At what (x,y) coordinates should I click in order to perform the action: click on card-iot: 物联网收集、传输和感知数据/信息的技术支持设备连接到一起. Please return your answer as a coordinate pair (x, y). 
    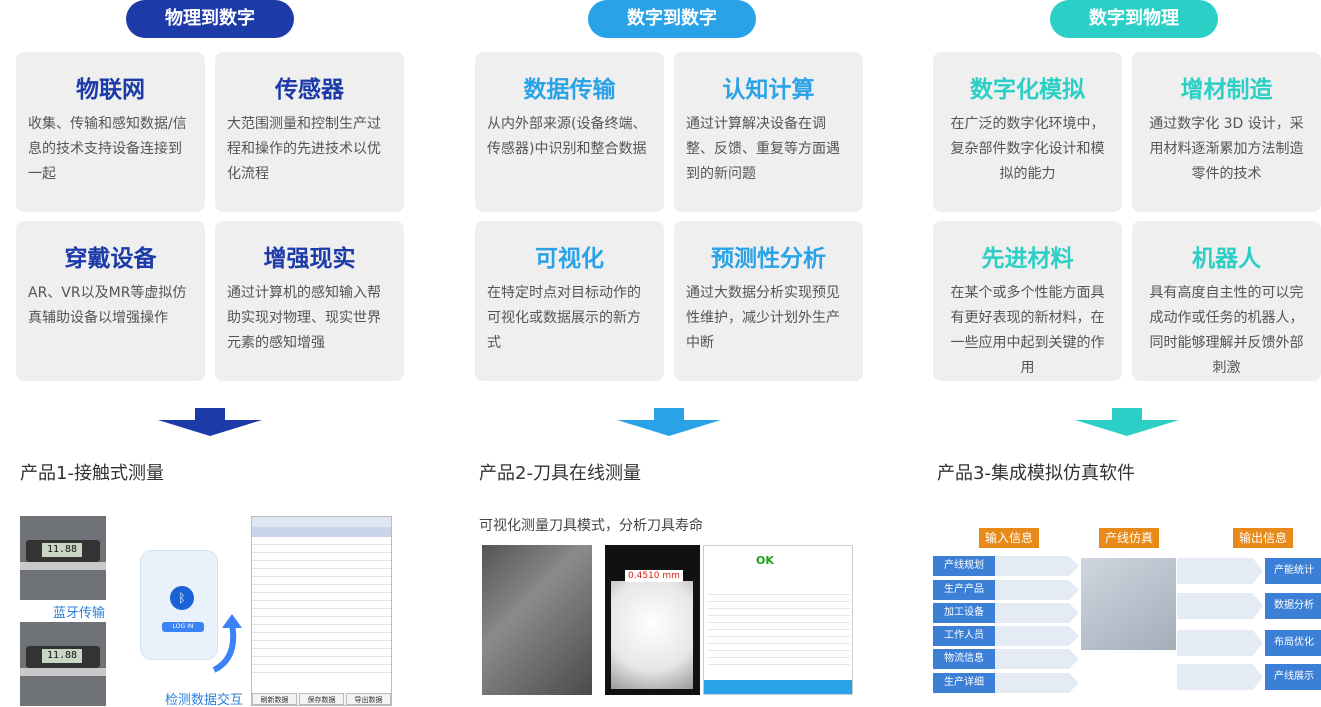
    Looking at the image, I should click on (110, 132).